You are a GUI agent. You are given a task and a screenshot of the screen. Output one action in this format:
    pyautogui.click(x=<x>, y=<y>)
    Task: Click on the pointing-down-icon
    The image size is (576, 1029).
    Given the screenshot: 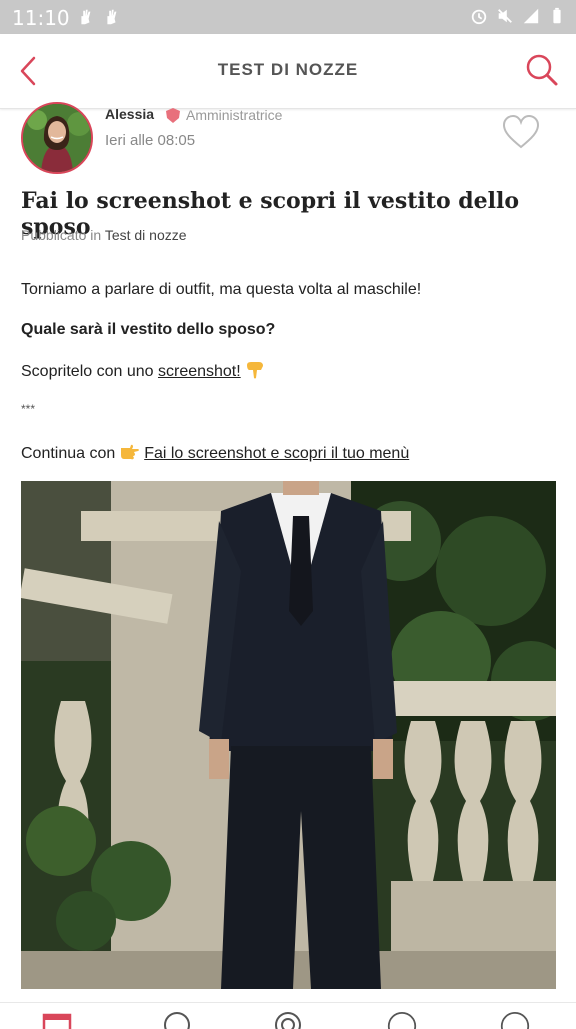 What is the action you would take?
    pyautogui.click(x=255, y=370)
    